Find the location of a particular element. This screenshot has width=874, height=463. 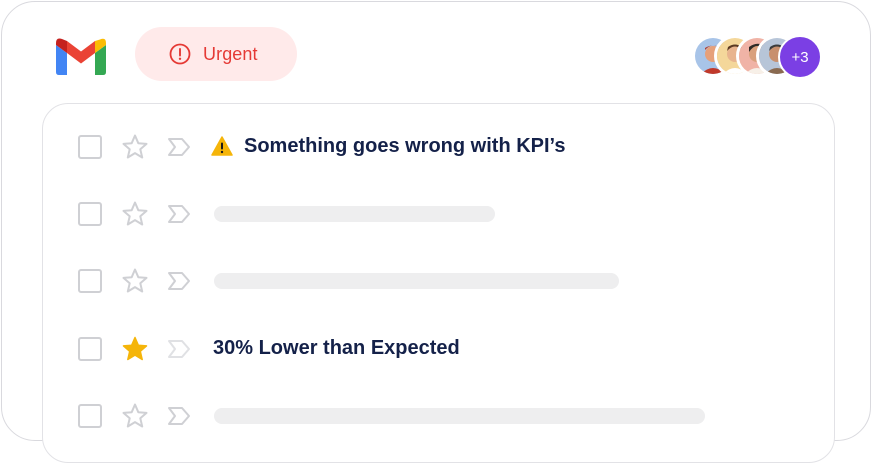

more-participants-badge: +3 is located at coordinates (800, 57).